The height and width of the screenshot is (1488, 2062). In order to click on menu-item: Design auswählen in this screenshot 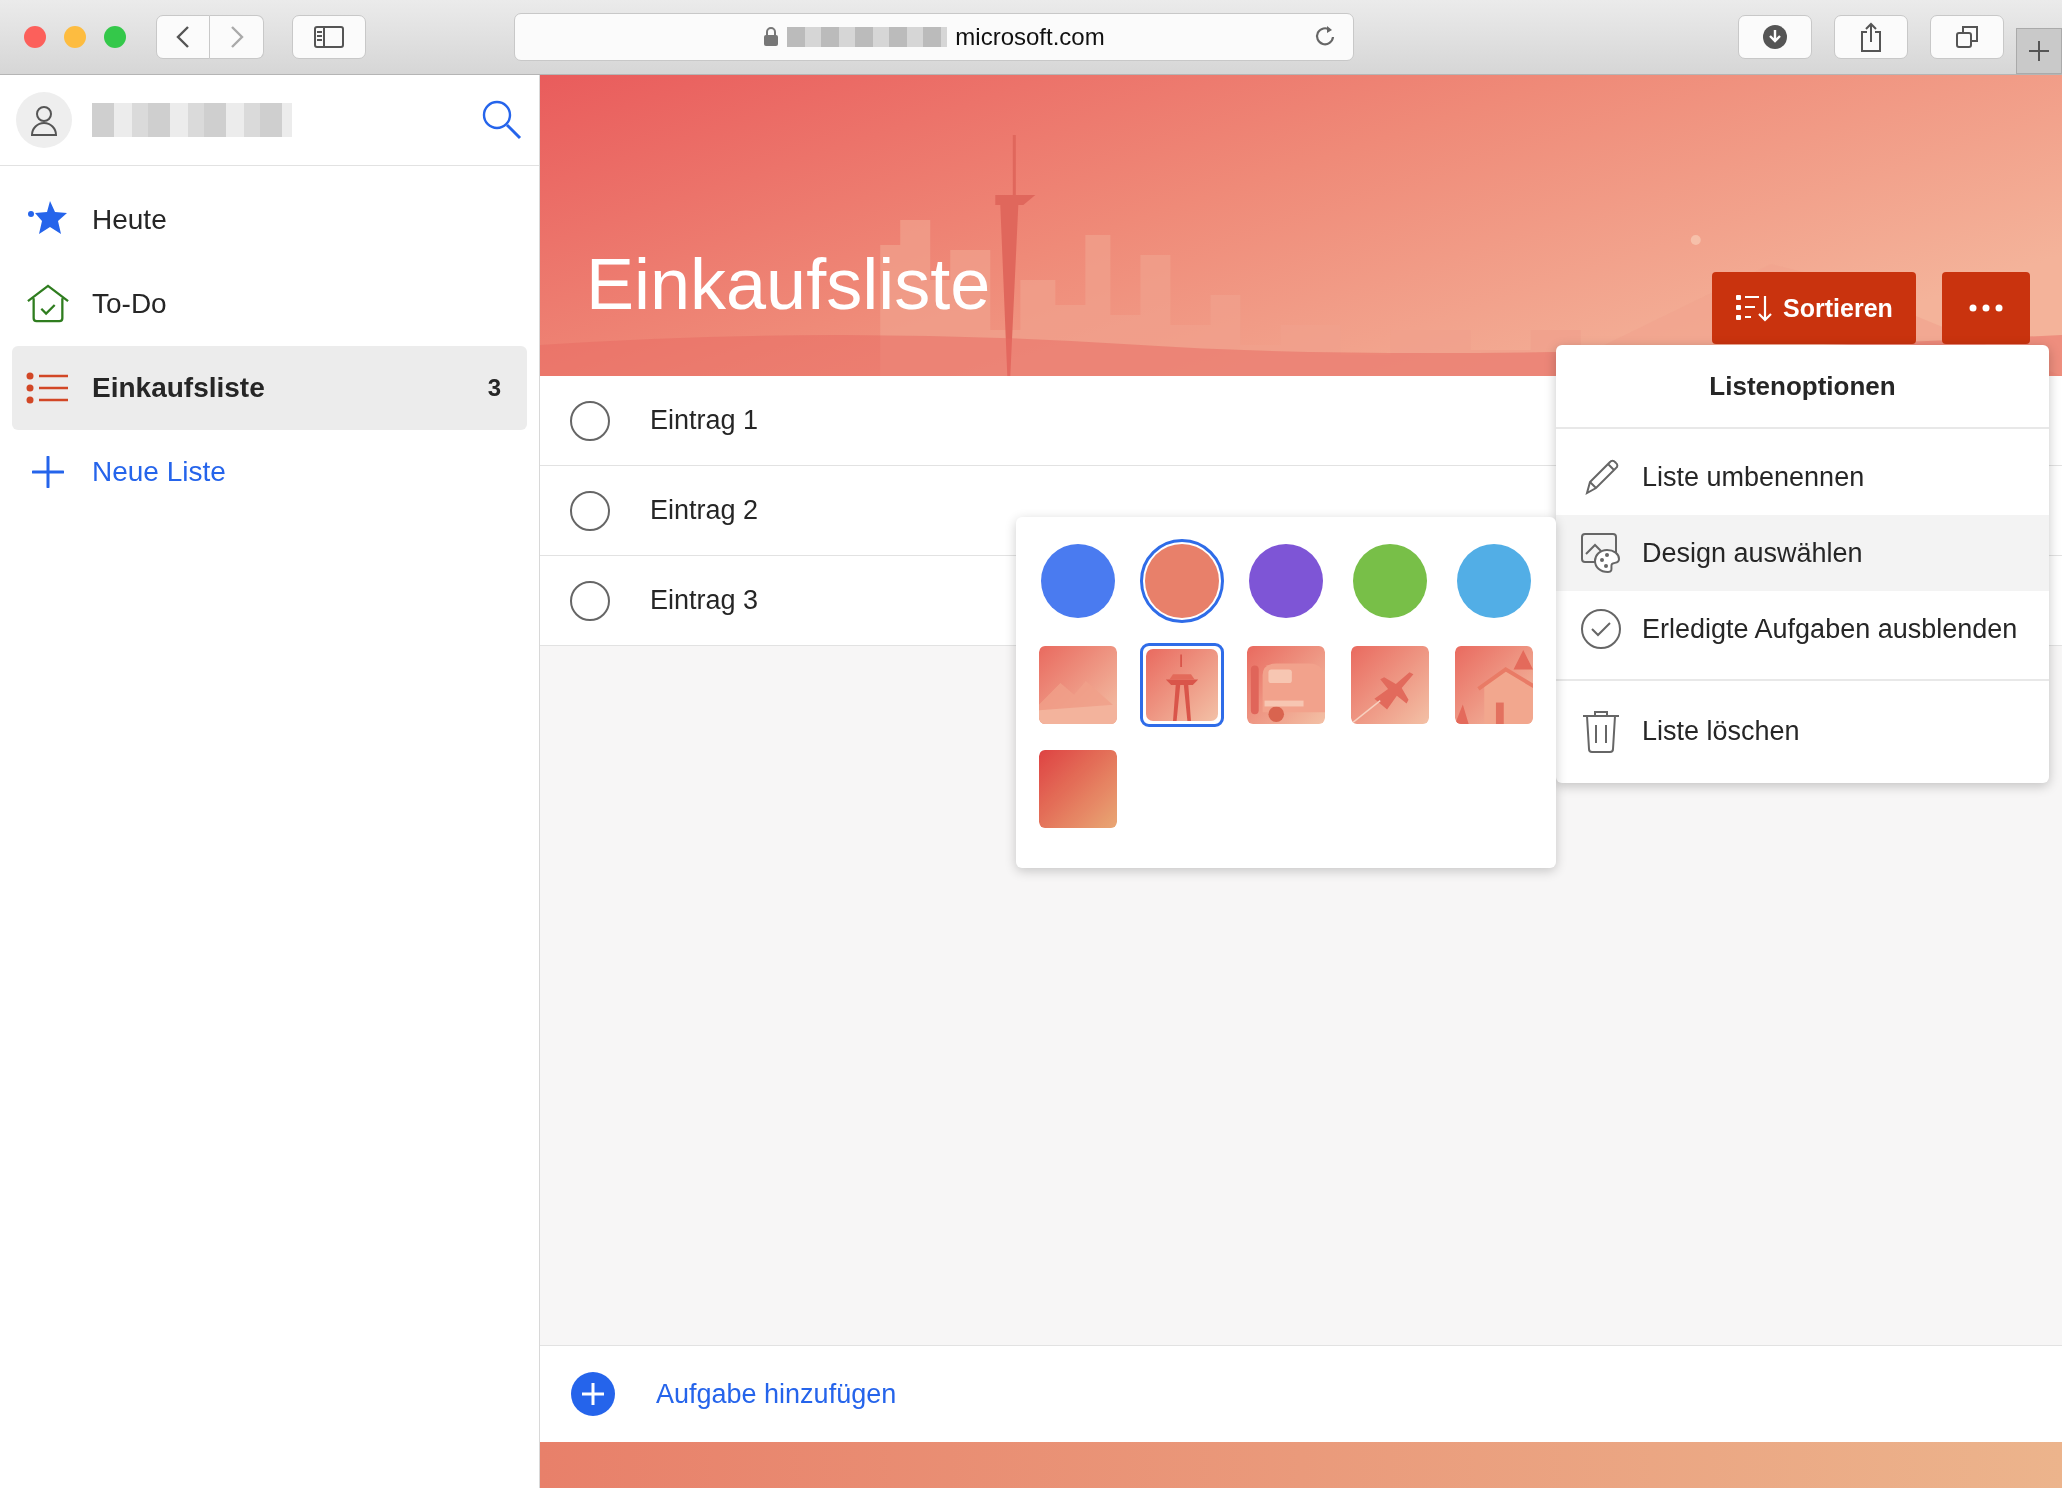, I will do `click(1802, 553)`.